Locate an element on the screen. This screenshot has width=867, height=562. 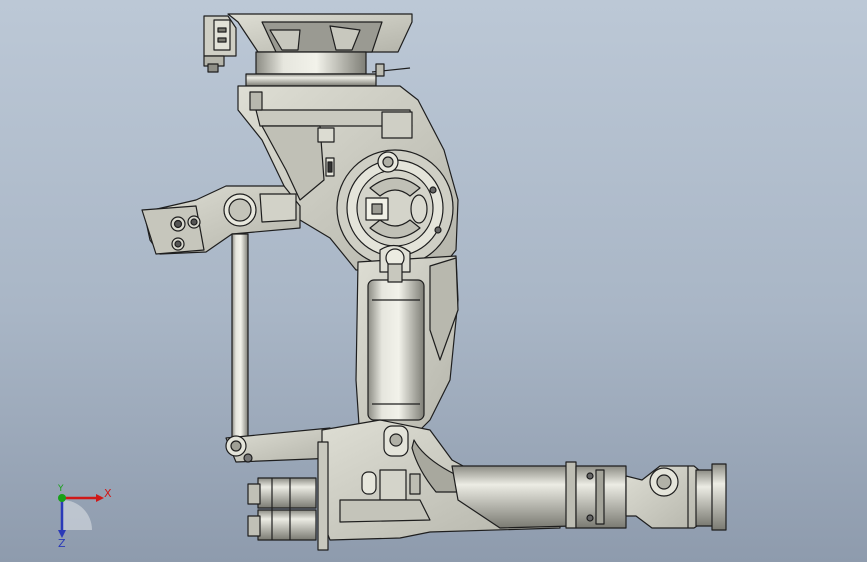
wrist is located at coordinates (676, 497).